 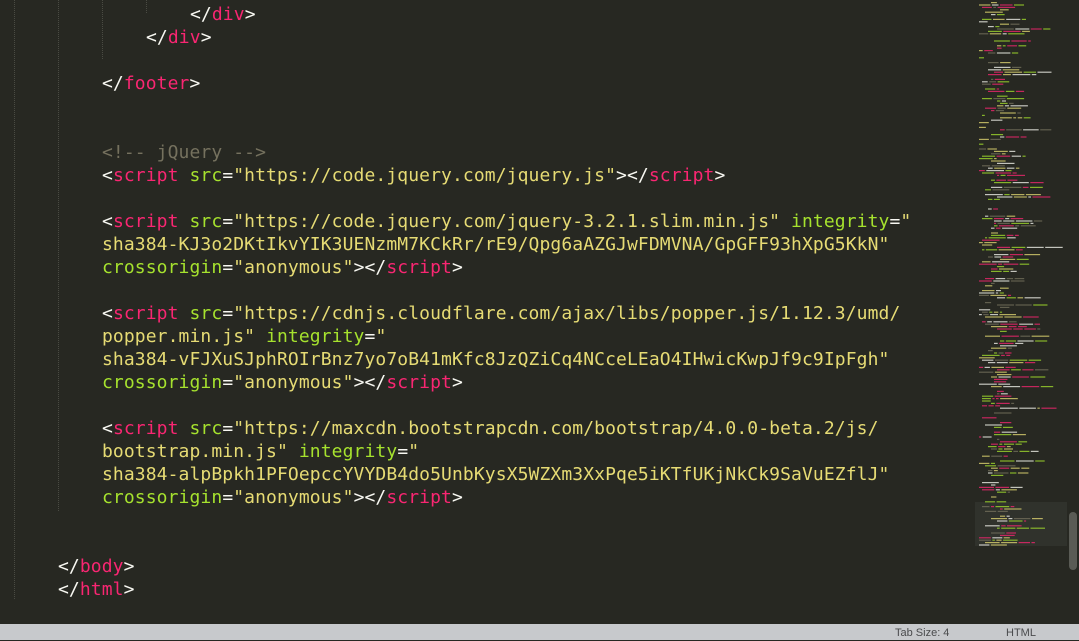 I want to click on code-line: </footer>, so click(x=151, y=83).